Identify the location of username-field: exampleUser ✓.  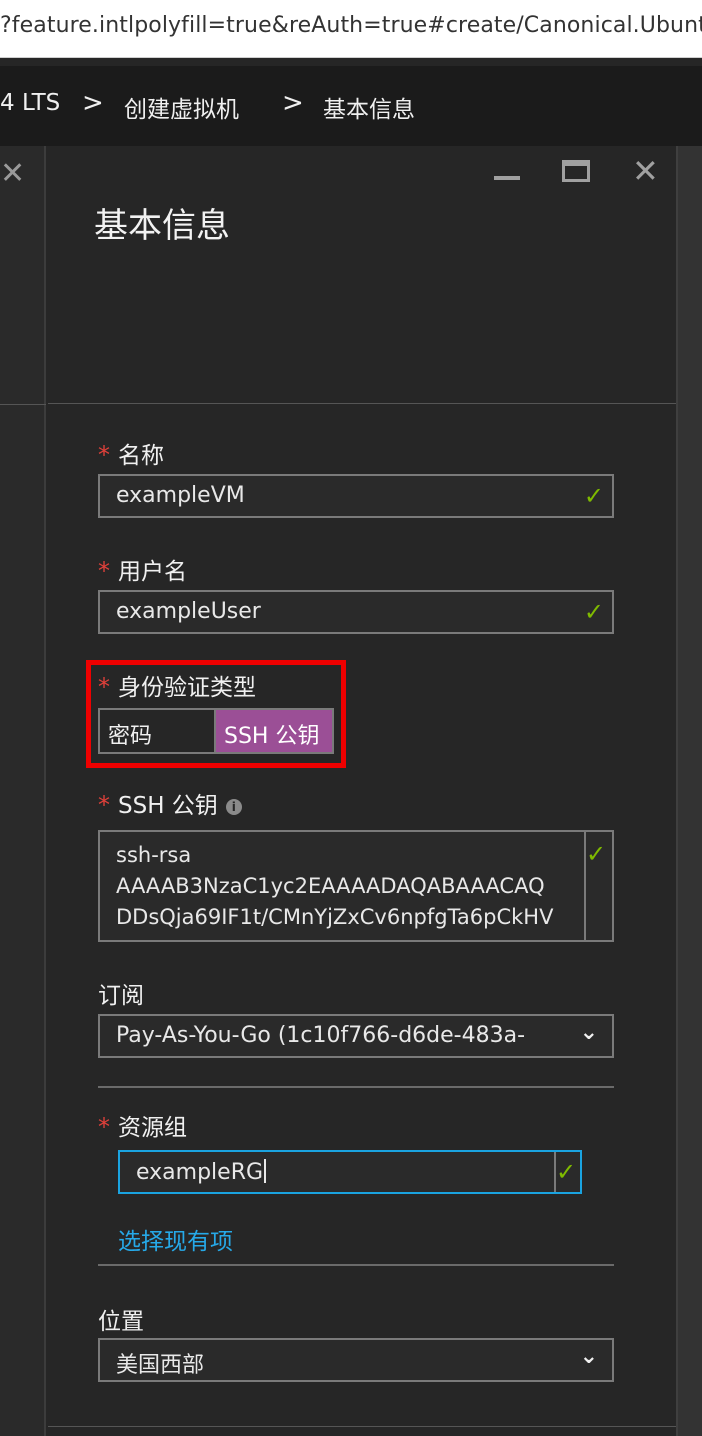
(356, 612).